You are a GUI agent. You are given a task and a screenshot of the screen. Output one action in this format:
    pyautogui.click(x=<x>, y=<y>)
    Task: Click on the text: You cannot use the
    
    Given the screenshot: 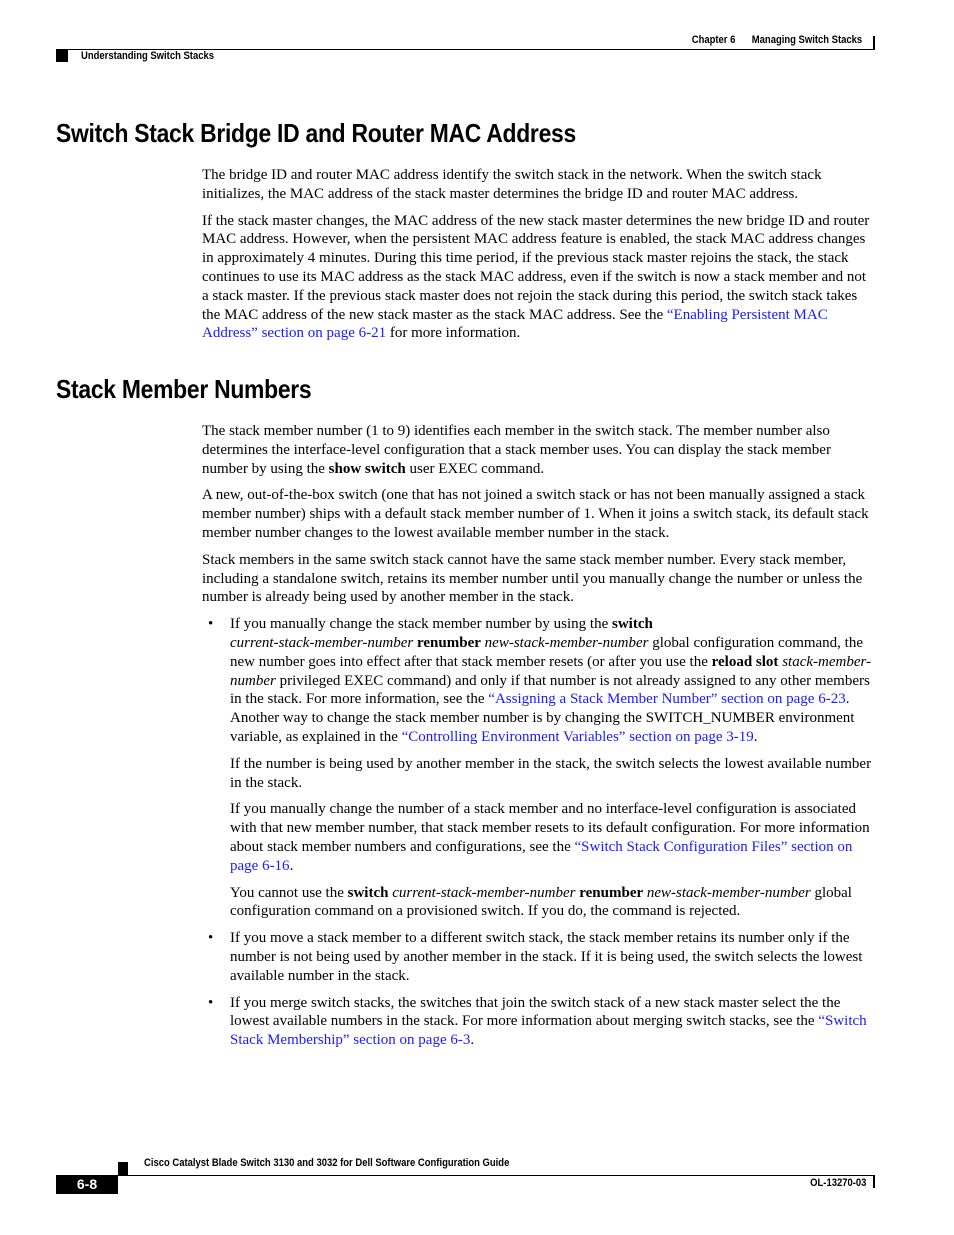 What is the action you would take?
    pyautogui.click(x=289, y=892)
    